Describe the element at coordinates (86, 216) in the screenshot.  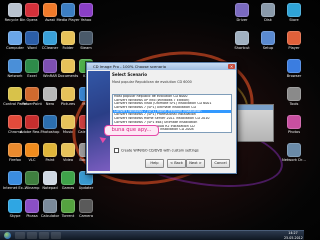
I see `desktop-icon-label: Camera` at that location.